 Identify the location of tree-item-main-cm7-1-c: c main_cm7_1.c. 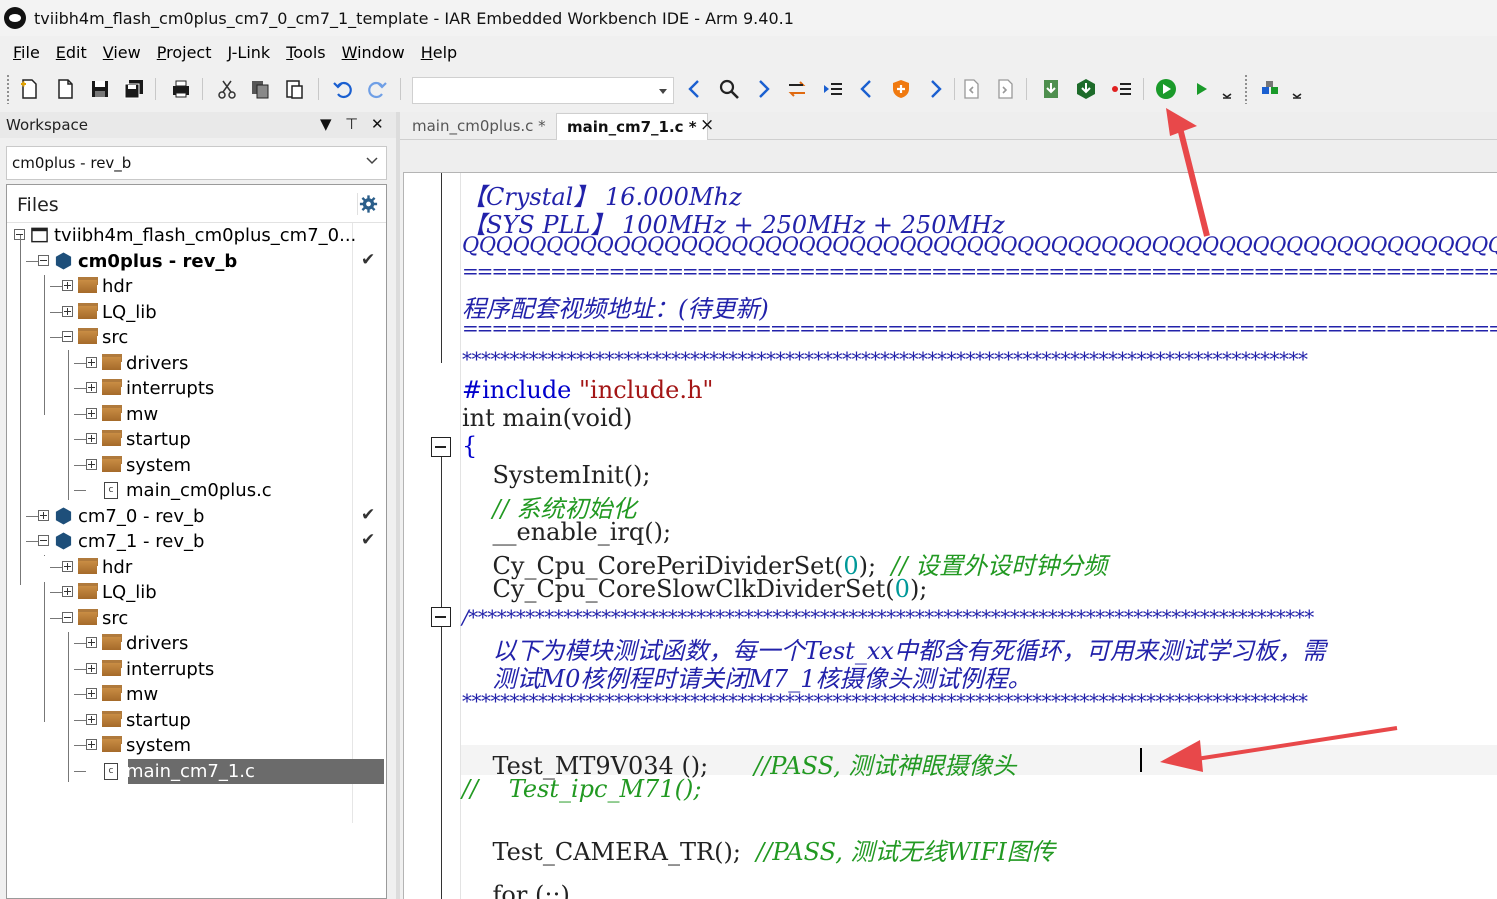
(196, 771).